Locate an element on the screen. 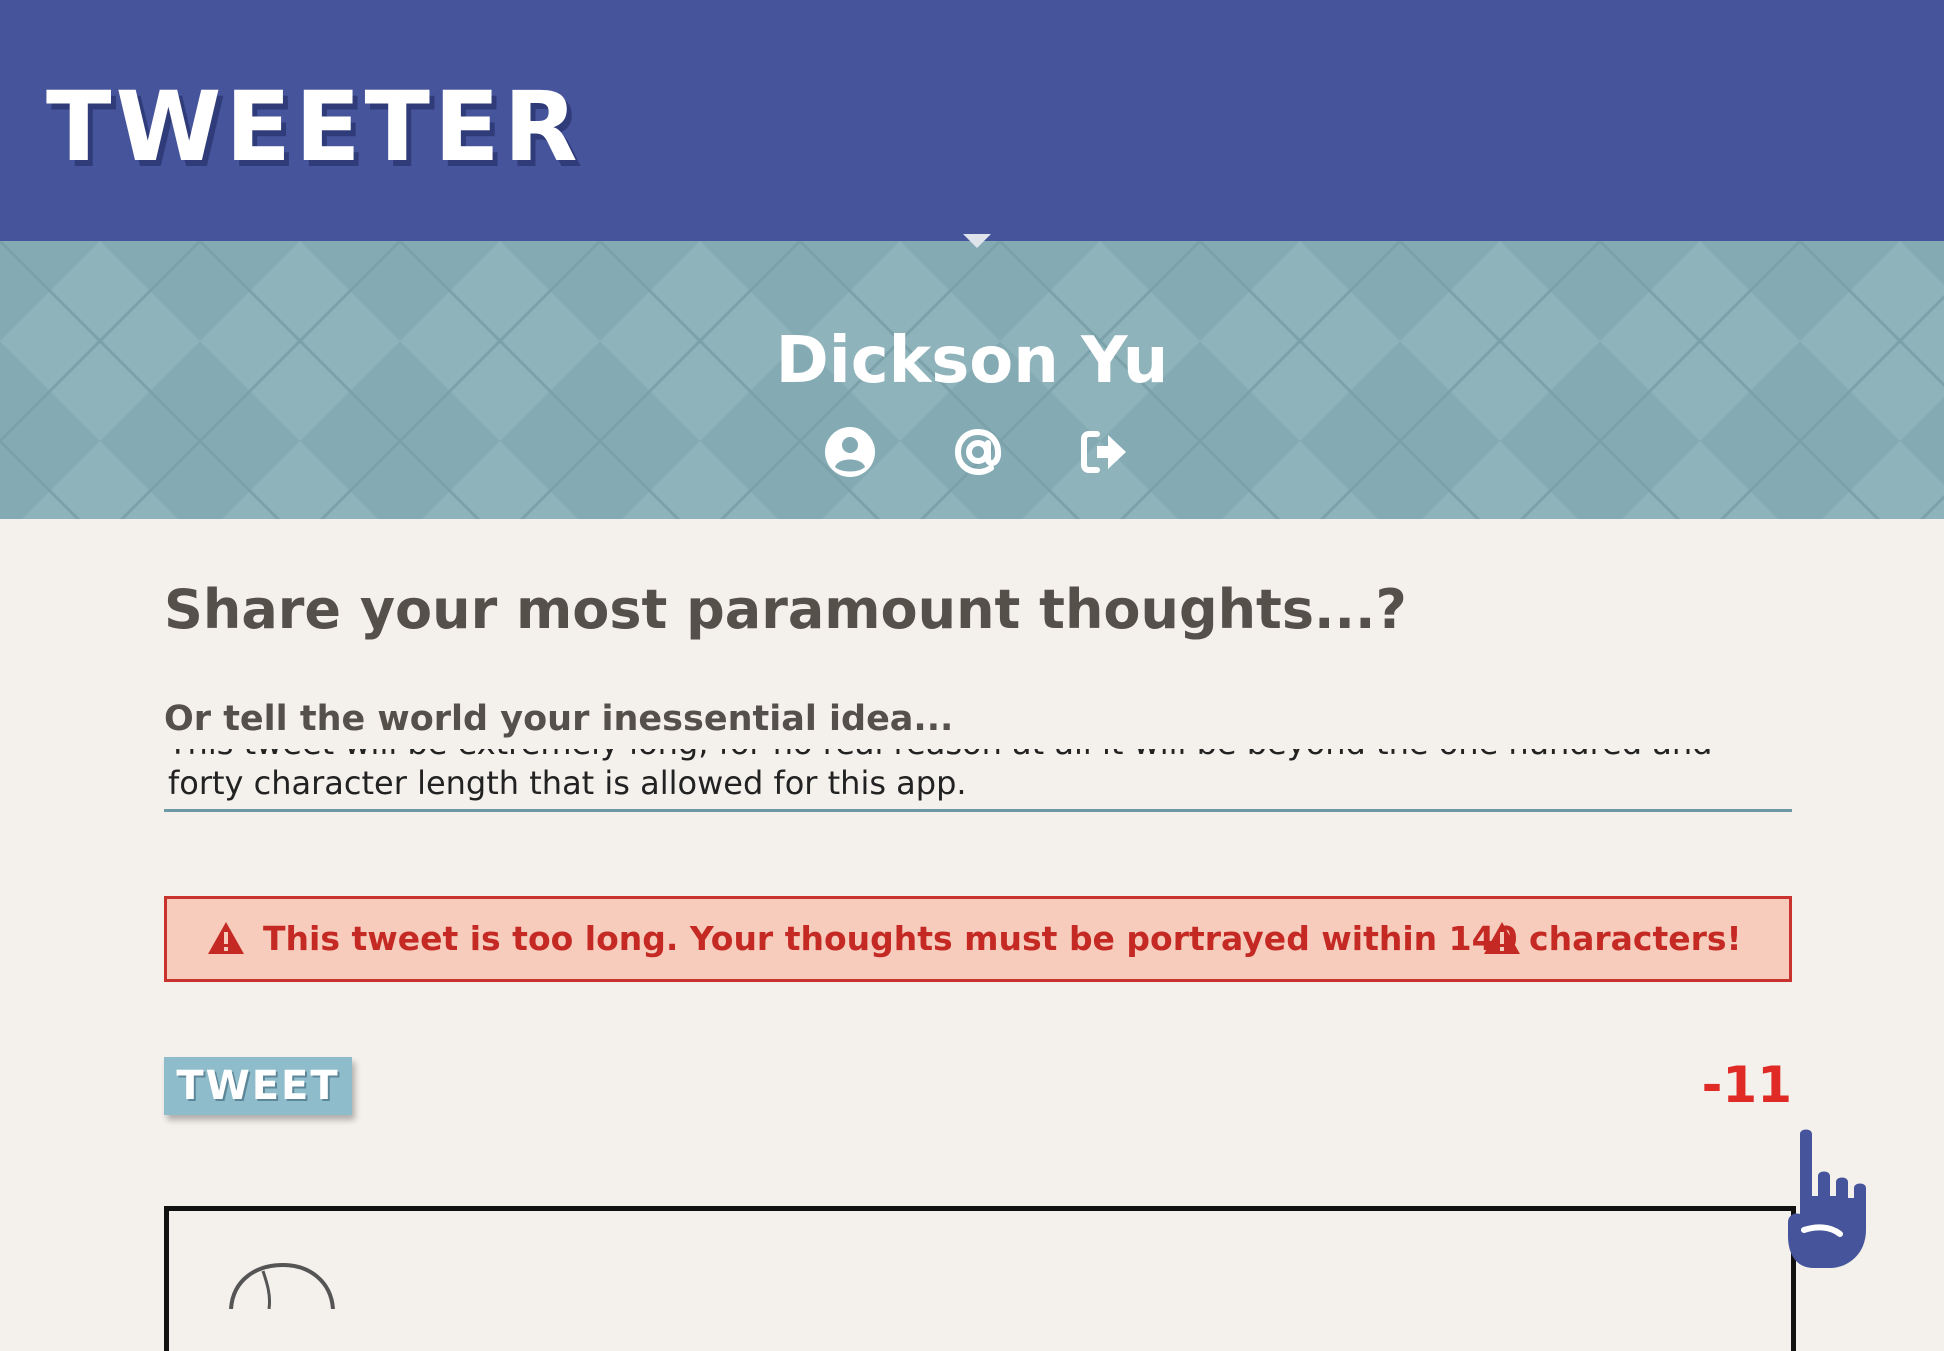 The height and width of the screenshot is (1351, 1944). profile-button is located at coordinates (850, 452).